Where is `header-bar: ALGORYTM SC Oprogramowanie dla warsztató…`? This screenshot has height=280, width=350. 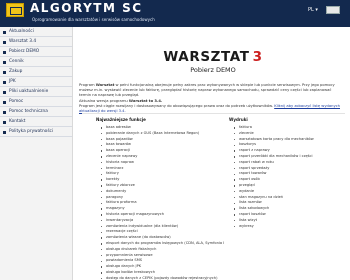 header-bar: ALGORYTM SC Oprogramowanie dla warsztató… is located at coordinates (175, 13).